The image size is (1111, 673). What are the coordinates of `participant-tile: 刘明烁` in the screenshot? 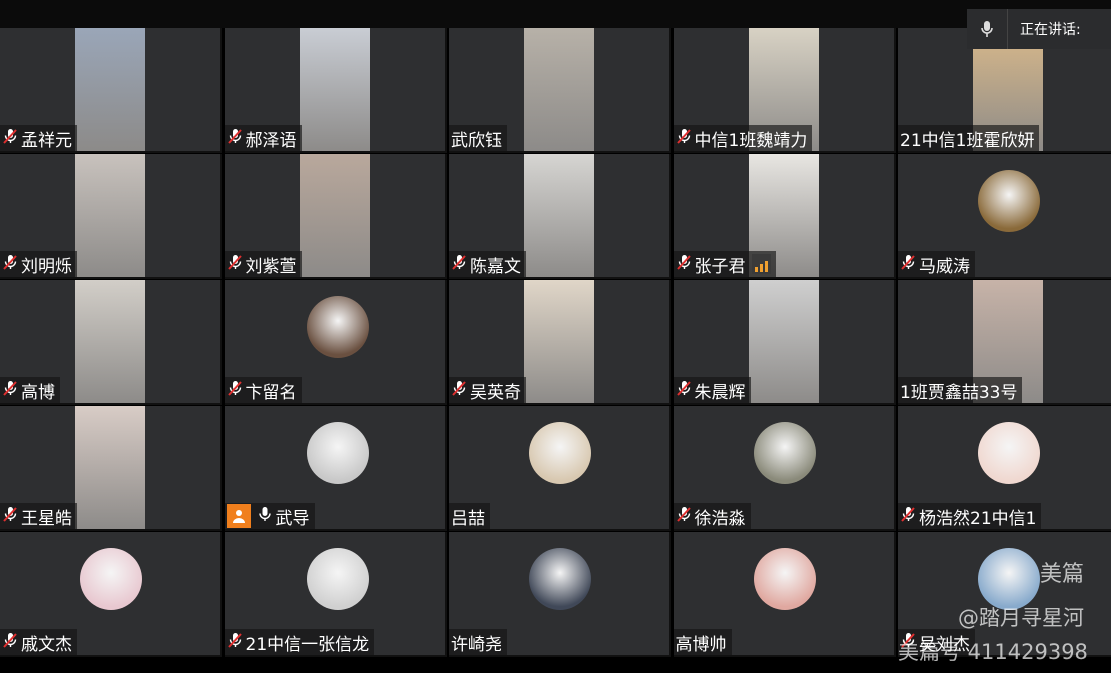 It's located at (111, 216).